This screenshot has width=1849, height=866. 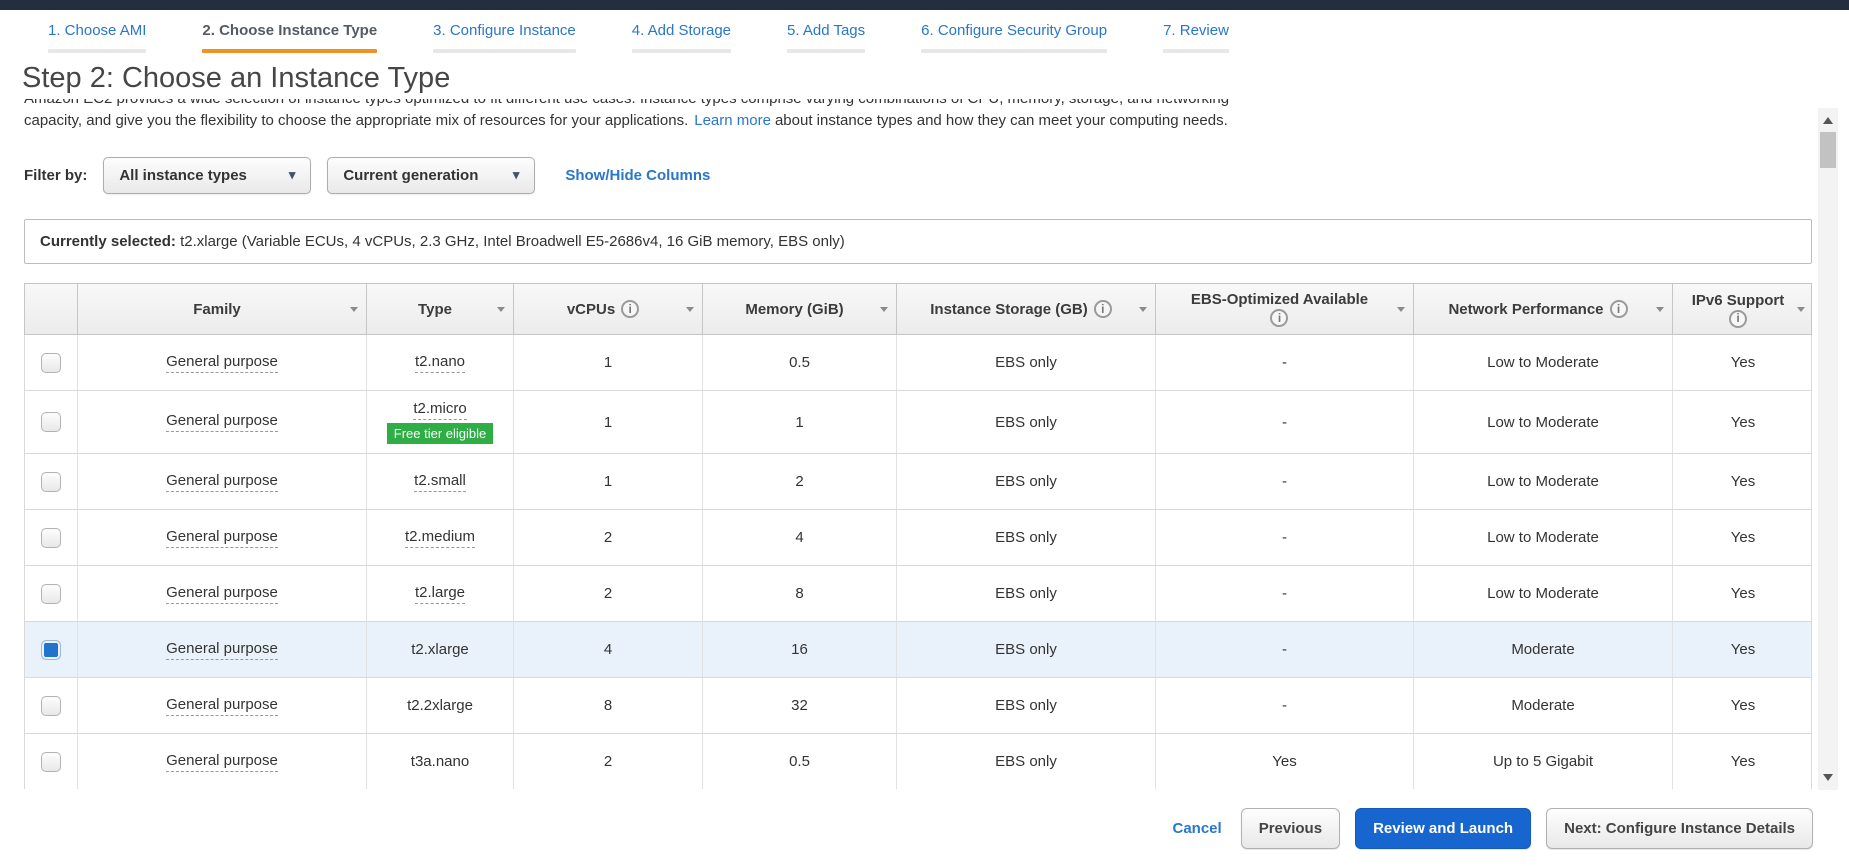 What do you see at coordinates (681, 37) in the screenshot?
I see `tab-add-storage: 4. Add Storage` at bounding box center [681, 37].